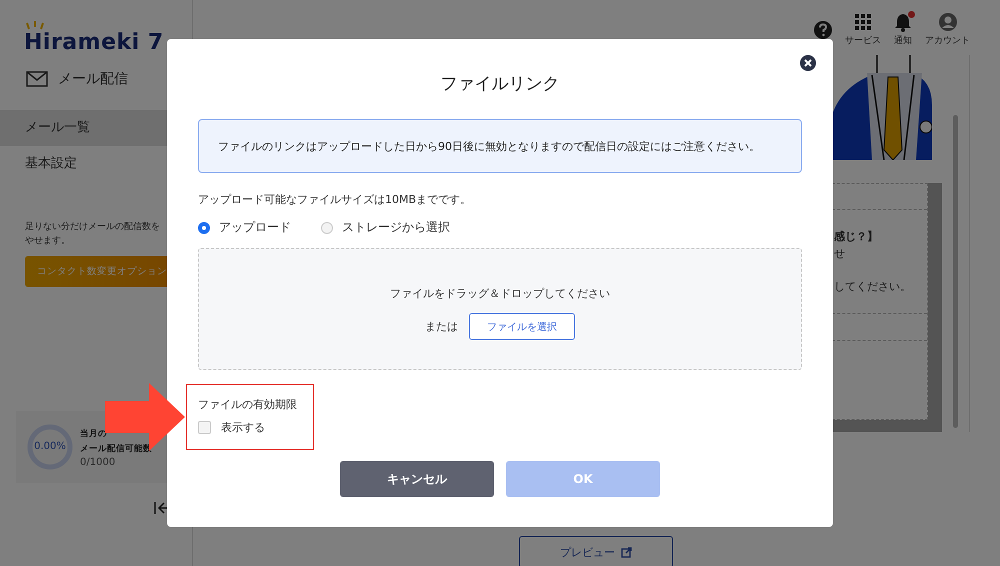 The image size is (1000, 566). I want to click on preview-button: プレビュー, so click(596, 551).